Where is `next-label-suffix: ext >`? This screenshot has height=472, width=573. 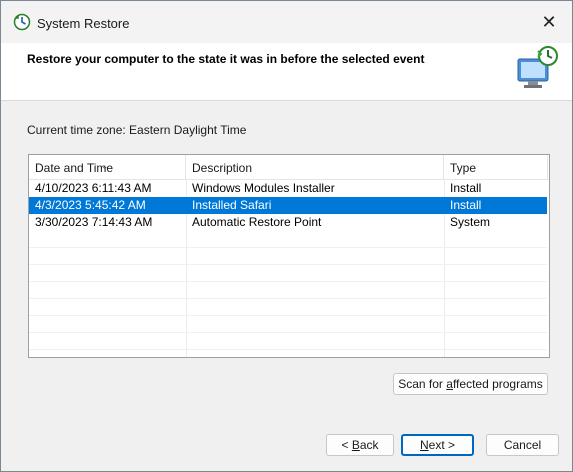 next-label-suffix: ext > is located at coordinates (442, 445).